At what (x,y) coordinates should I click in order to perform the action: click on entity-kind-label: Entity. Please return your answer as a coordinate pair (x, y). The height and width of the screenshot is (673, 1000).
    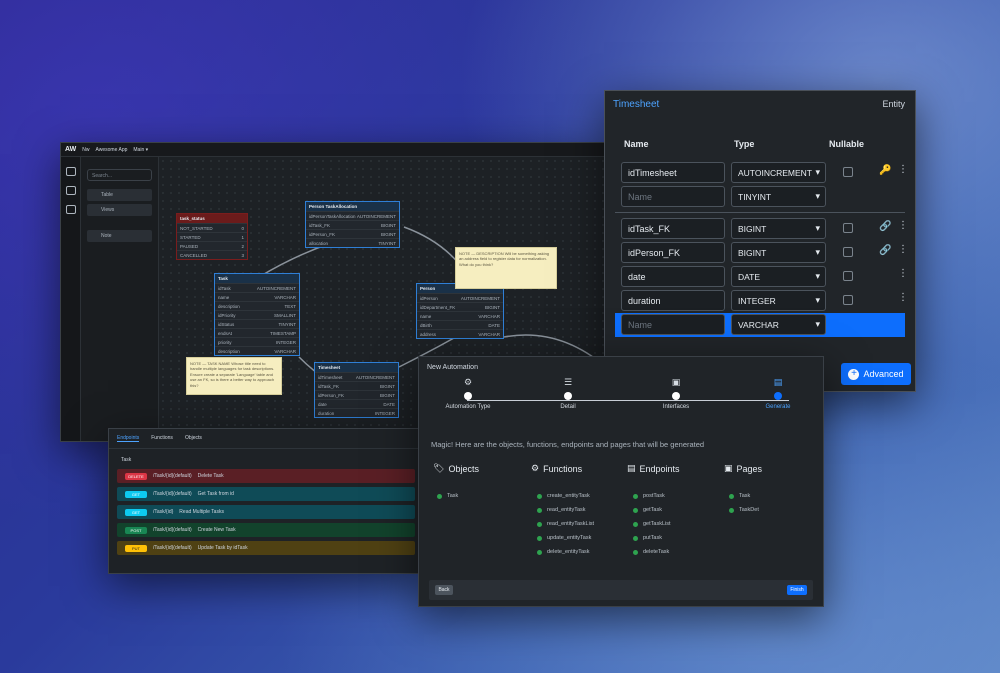
    Looking at the image, I should click on (893, 104).